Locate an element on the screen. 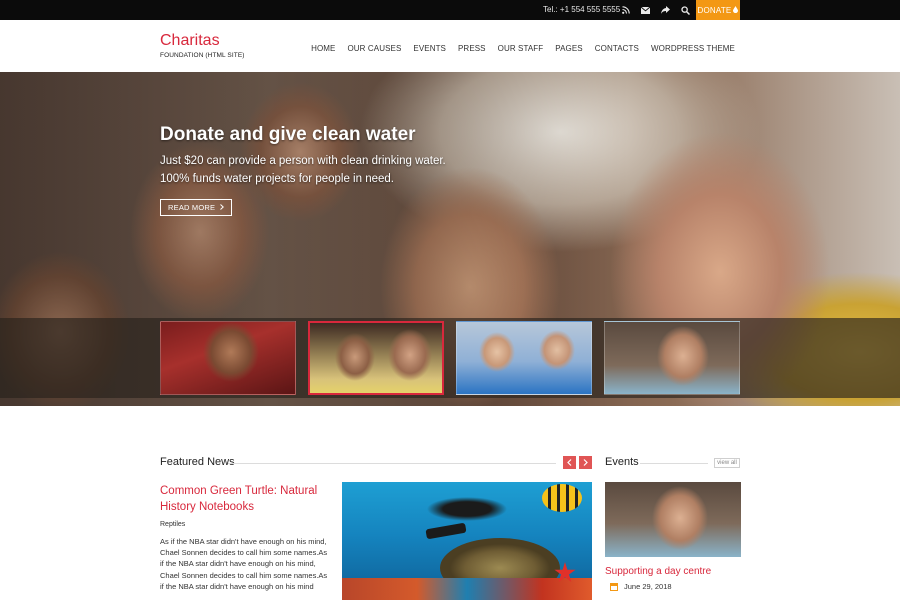 The height and width of the screenshot is (600, 900). phone-number: Tel.: +1 554 555 5555 is located at coordinates (582, 9).